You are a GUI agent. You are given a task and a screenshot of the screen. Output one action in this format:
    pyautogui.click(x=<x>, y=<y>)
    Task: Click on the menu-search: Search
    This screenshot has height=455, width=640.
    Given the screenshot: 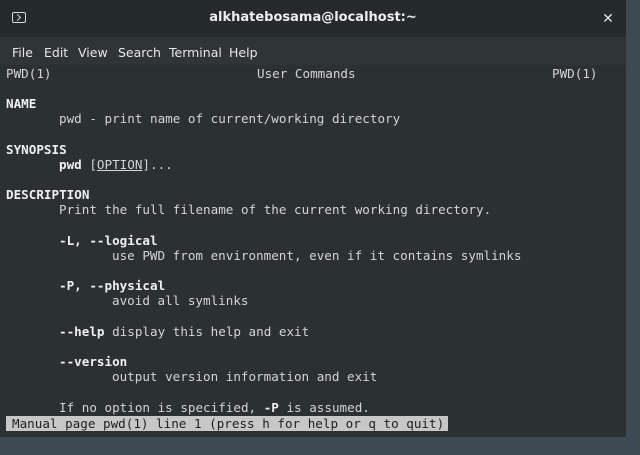 What is the action you would take?
    pyautogui.click(x=139, y=52)
    